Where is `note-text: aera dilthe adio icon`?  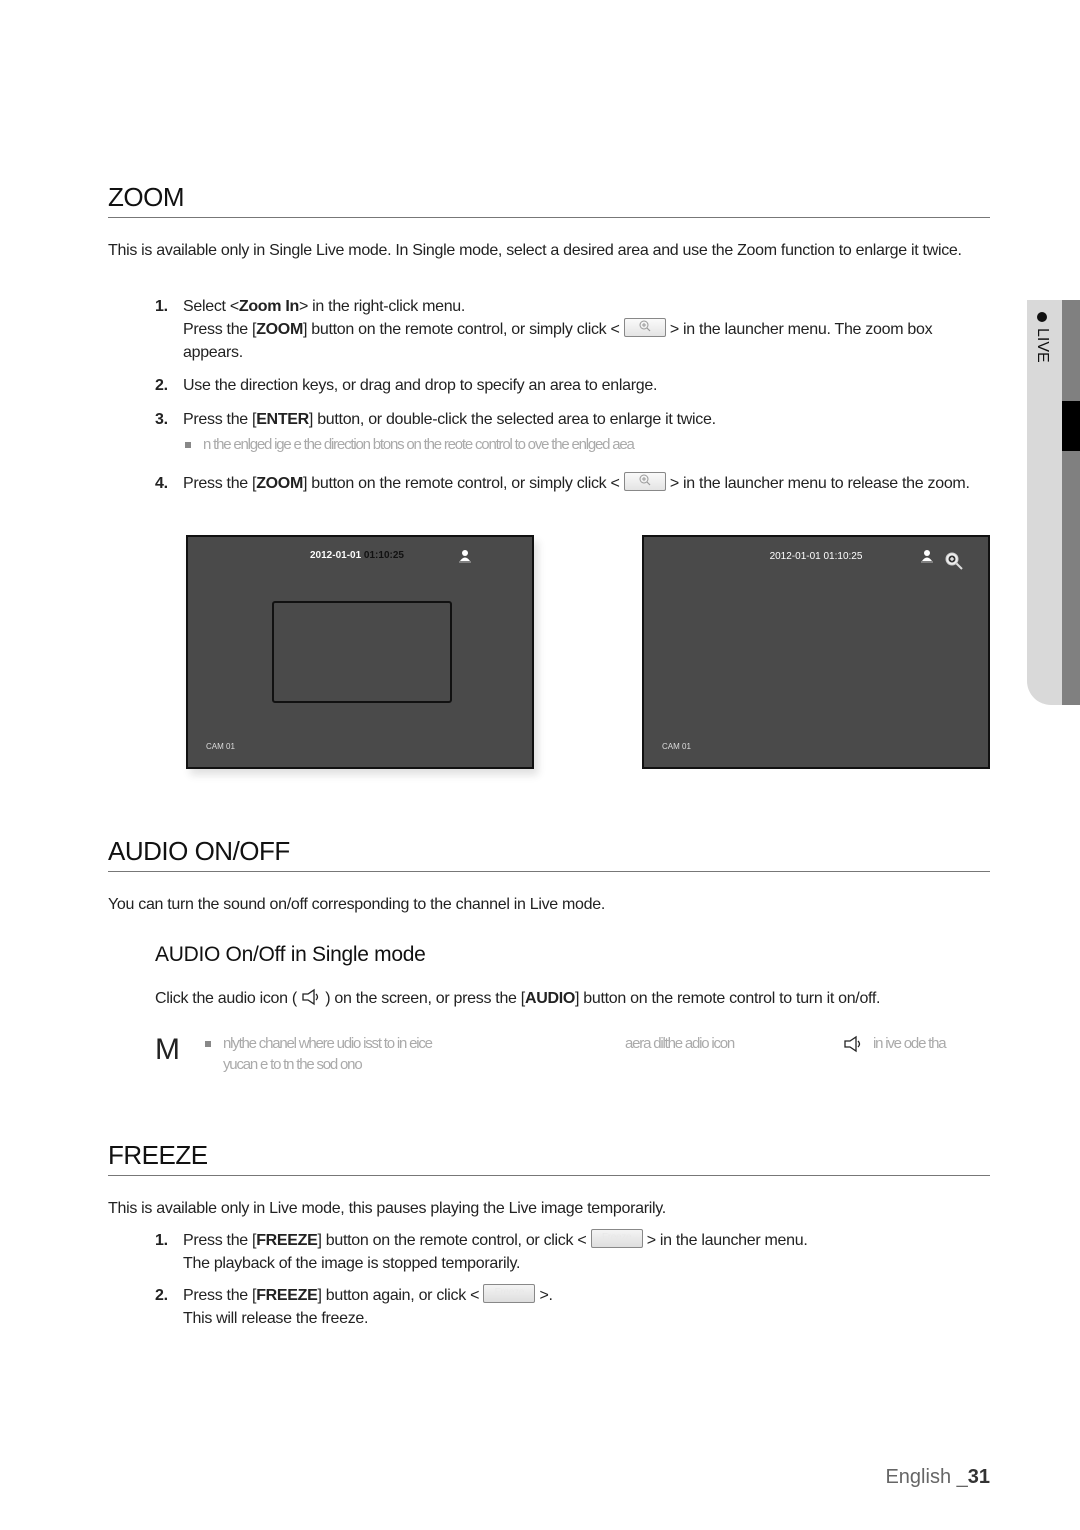
note-text: aera dilthe adio icon is located at coordinates (680, 1043).